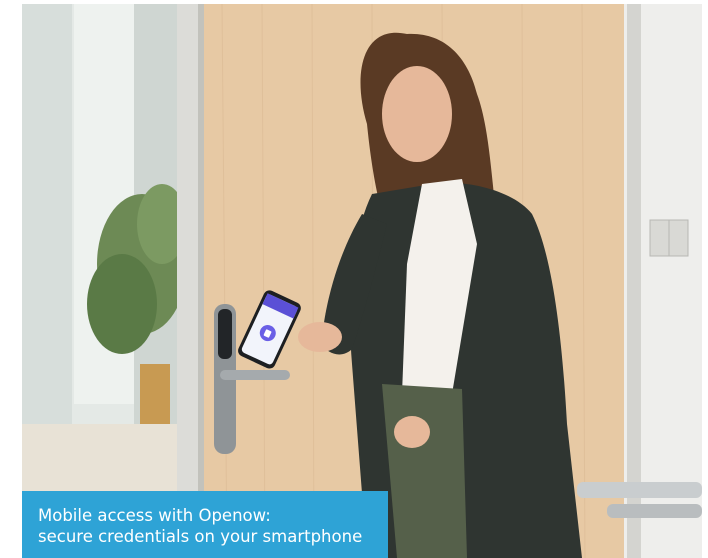 Image resolution: width=708 pixels, height=558 pixels. I want to click on caption-line-2: secure credentials on your smartphone, so click(200, 536).